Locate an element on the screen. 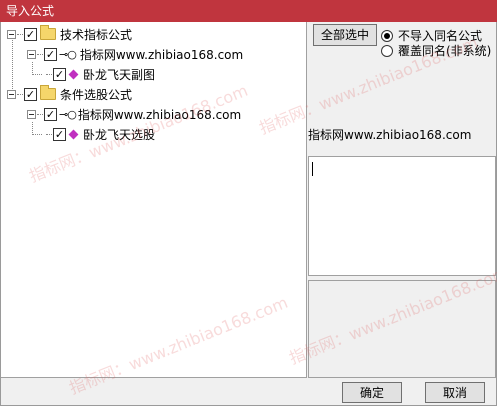 Image resolution: width=497 pixels, height=406 pixels. item-label: 卧龙飞天副图 is located at coordinates (119, 74).